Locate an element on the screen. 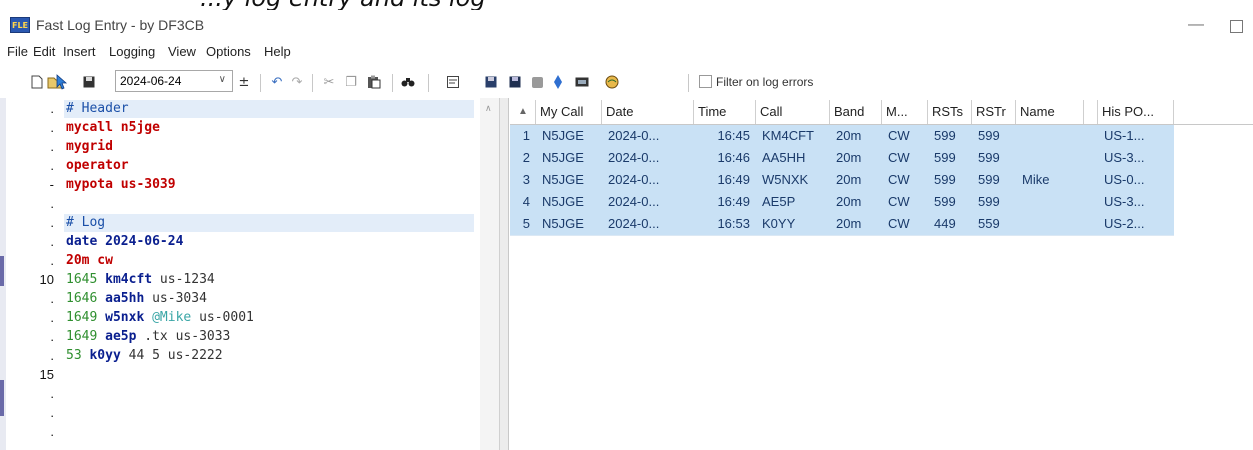 This screenshot has width=1253, height=450. menu-file: File is located at coordinates (17, 51).